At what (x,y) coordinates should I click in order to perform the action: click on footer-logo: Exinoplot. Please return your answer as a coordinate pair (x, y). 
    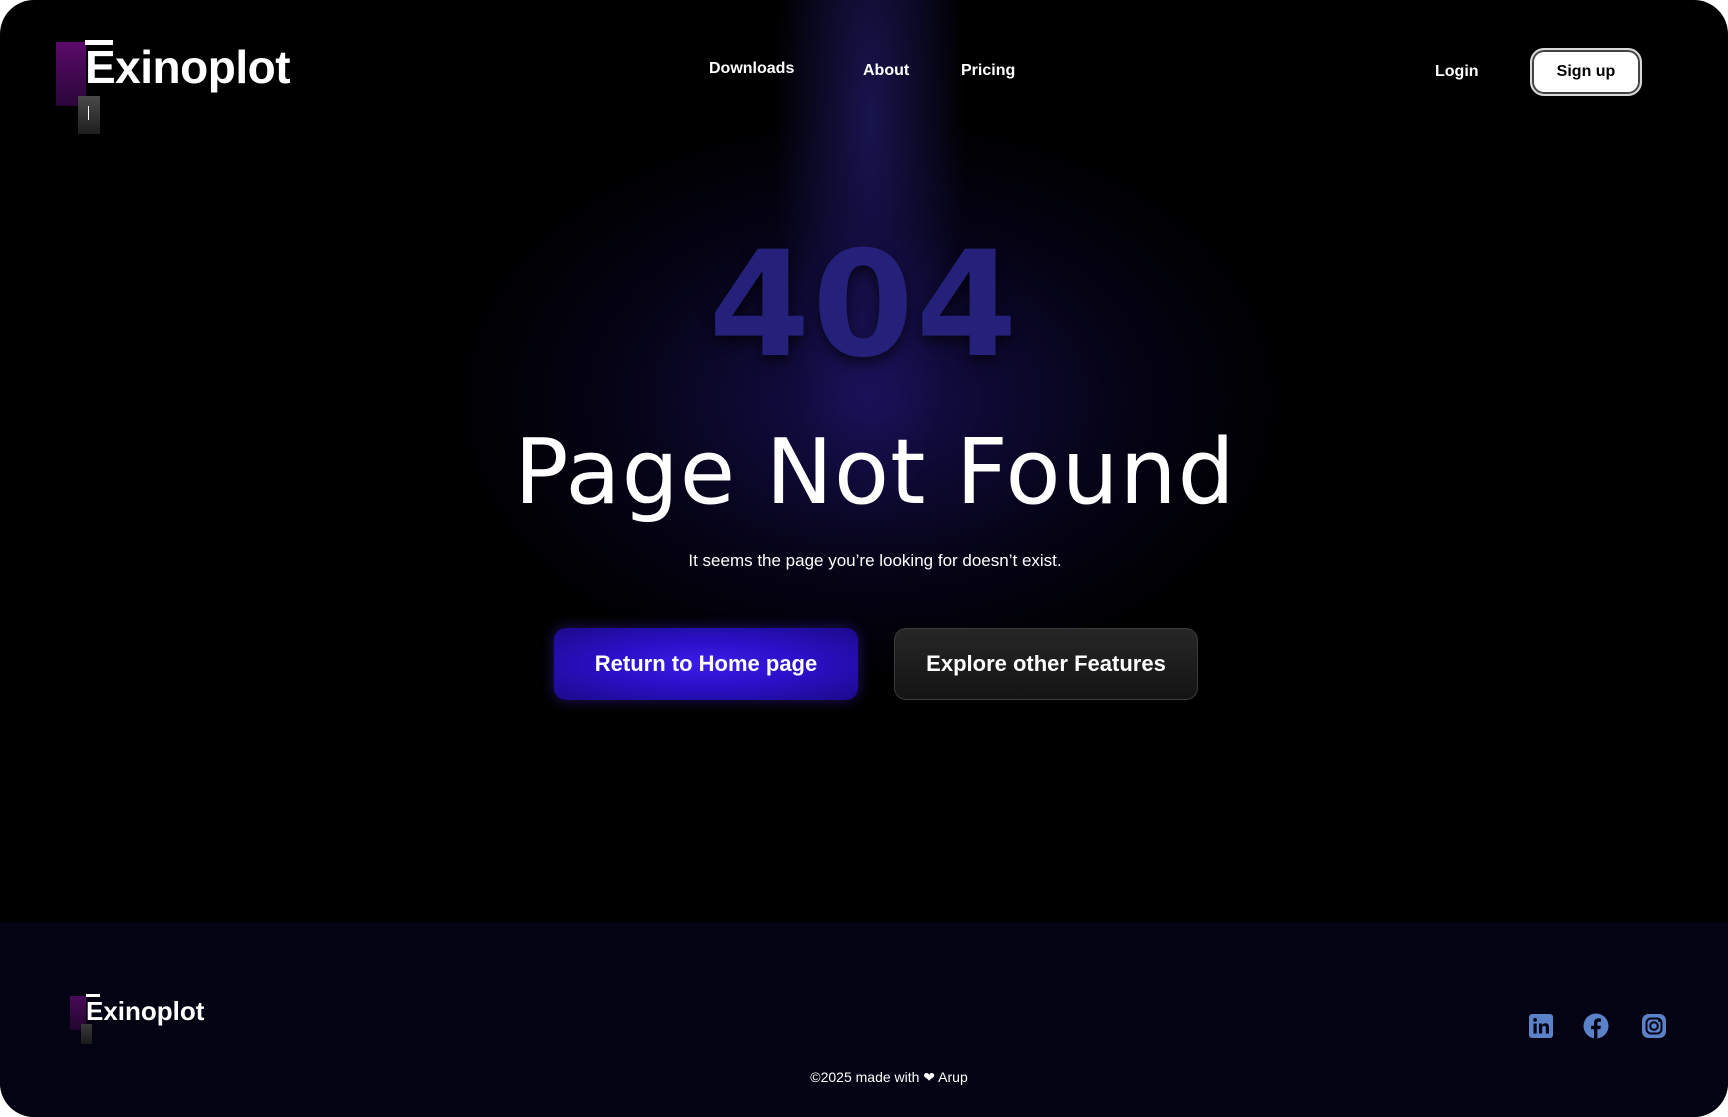
    Looking at the image, I should click on (150, 1020).